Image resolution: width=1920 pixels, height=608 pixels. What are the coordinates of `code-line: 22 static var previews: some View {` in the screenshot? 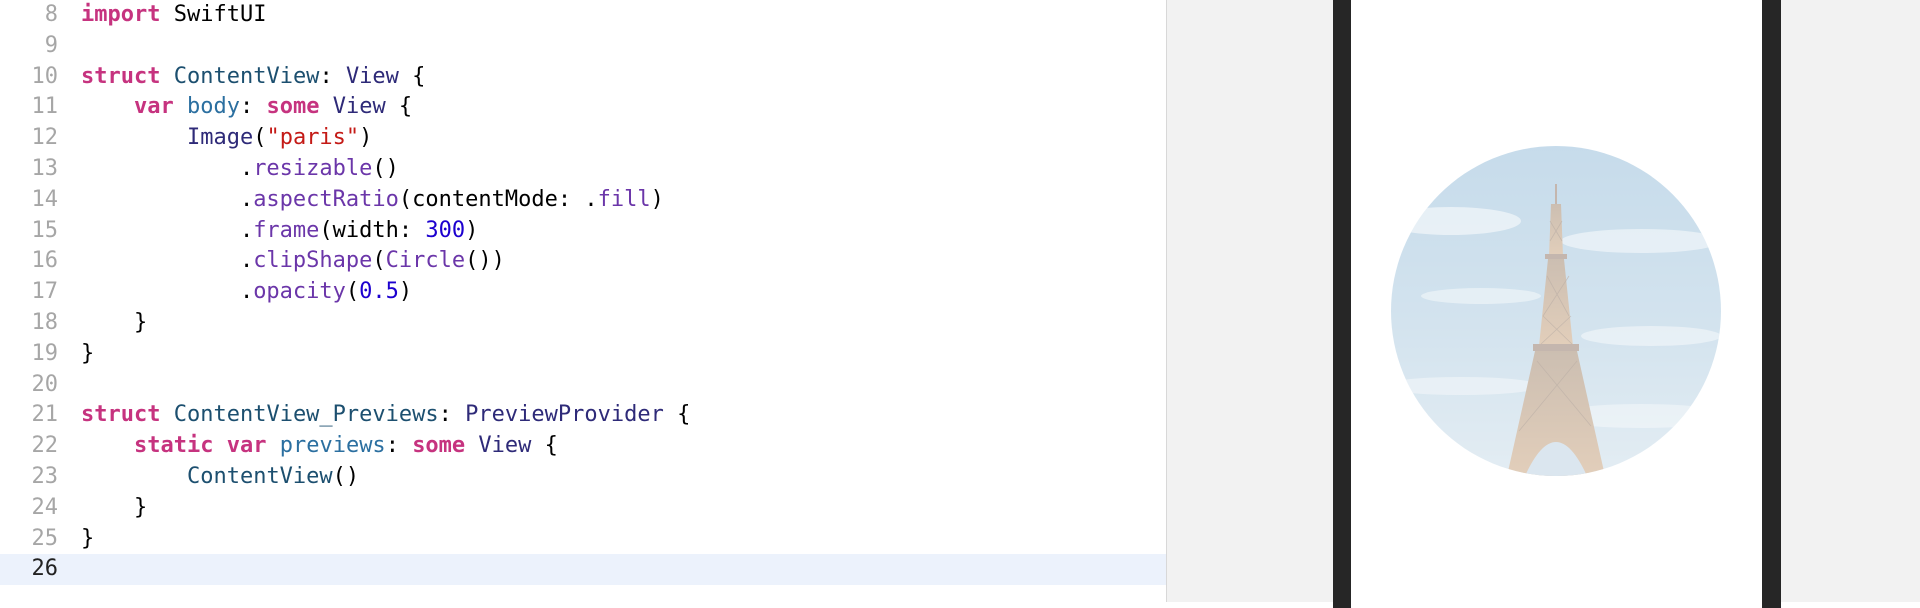 It's located at (583, 446).